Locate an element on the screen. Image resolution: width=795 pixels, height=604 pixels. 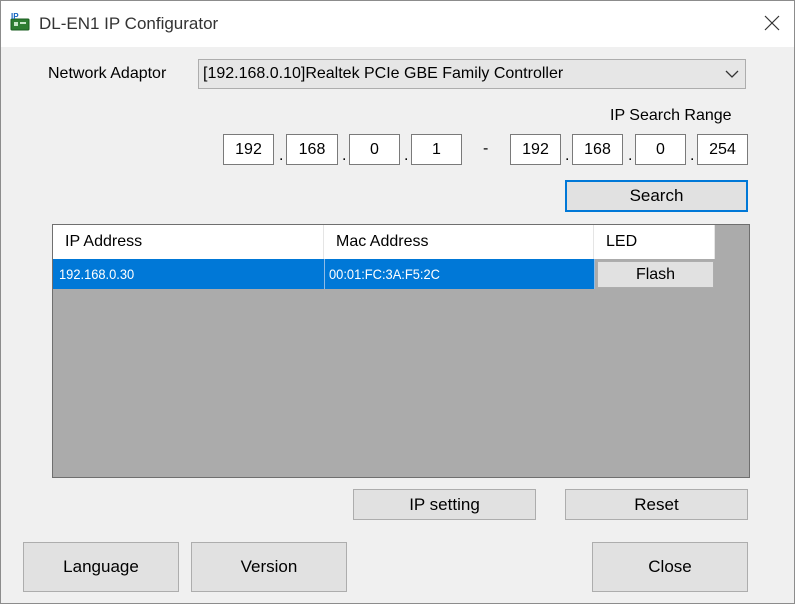
start-ip-octet-3: 0 is located at coordinates (374, 149).